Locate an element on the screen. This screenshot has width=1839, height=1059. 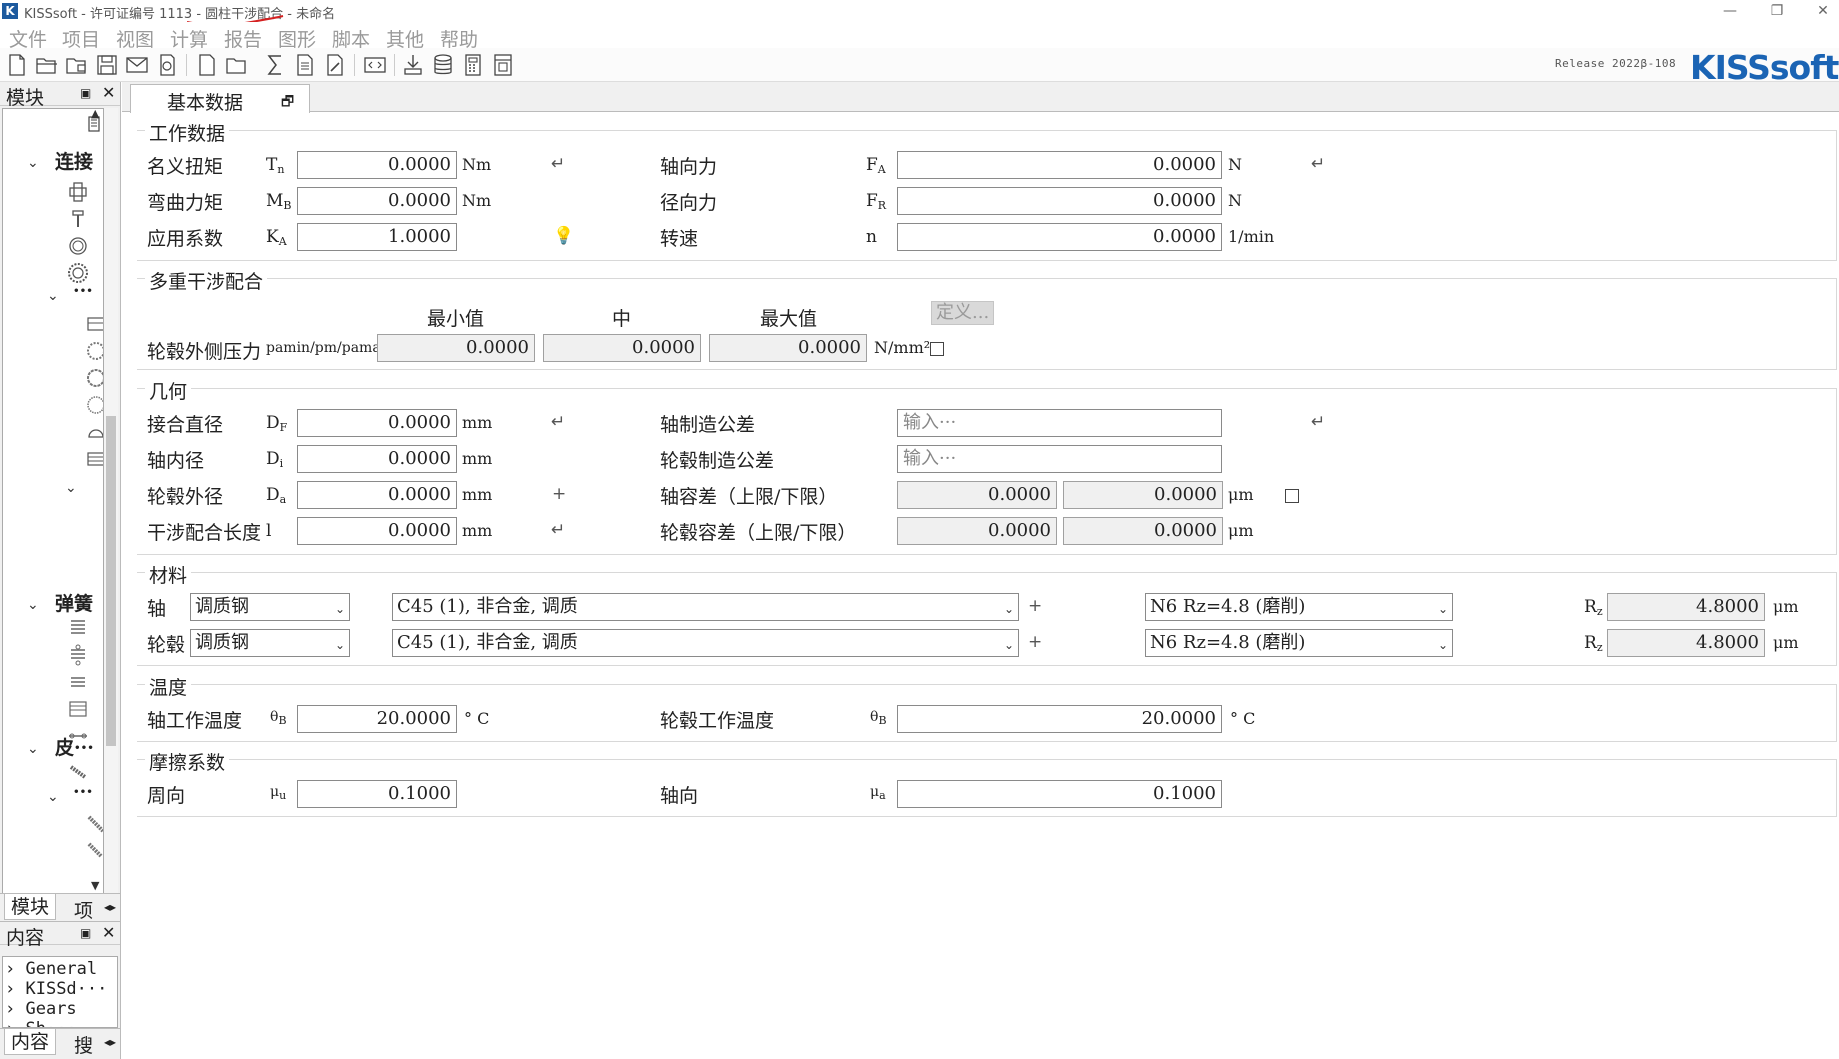
radial-force-input: 0.0000 is located at coordinates (1059, 201).